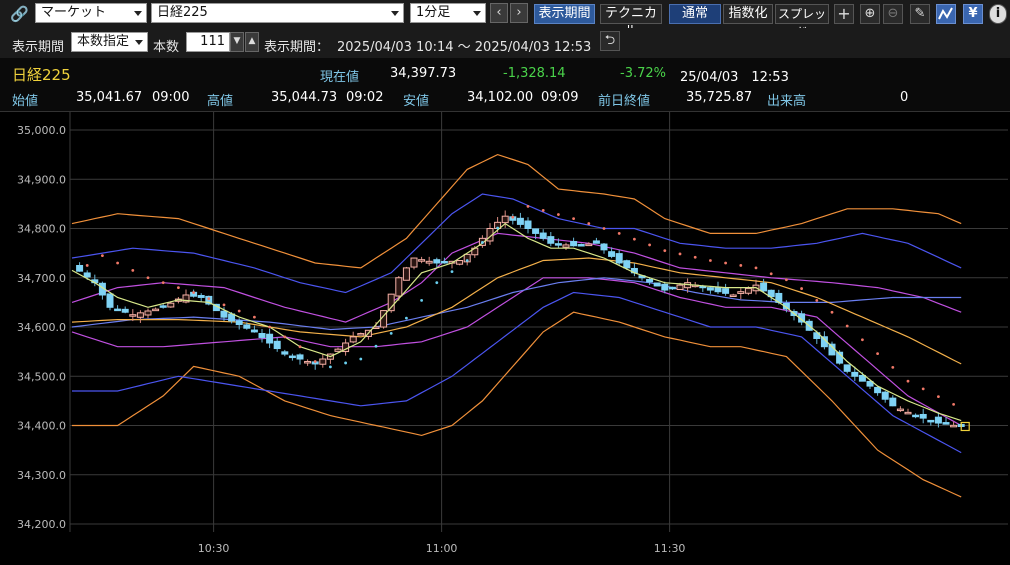 The height and width of the screenshot is (565, 1010). Describe the element at coordinates (171, 97) in the screenshot. I see `open-time: 09:00` at that location.